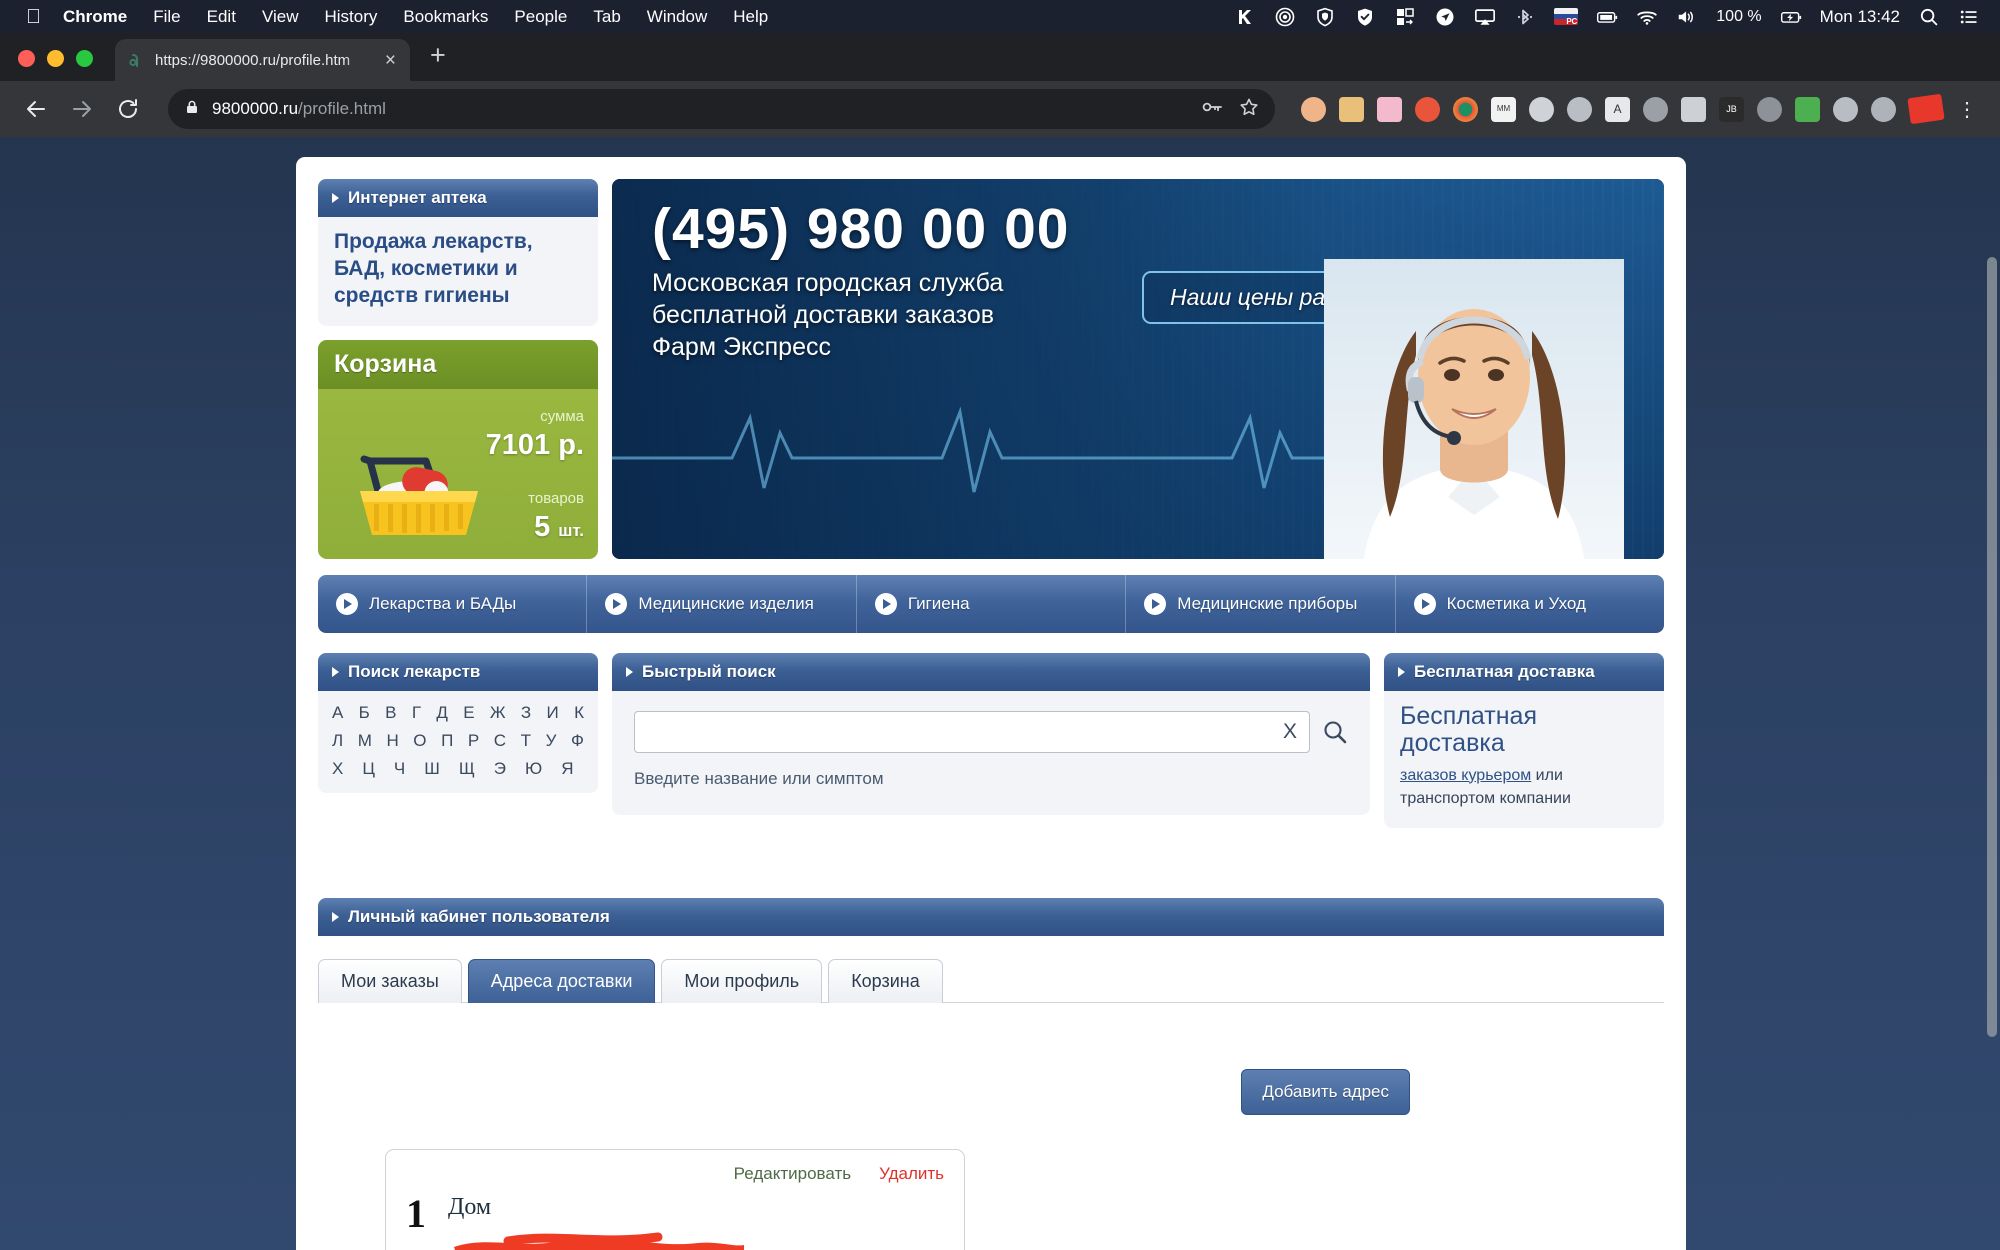 The image size is (2000, 1250). Describe the element at coordinates (579, 713) in the screenshot. I see `alpha-letter: К` at that location.